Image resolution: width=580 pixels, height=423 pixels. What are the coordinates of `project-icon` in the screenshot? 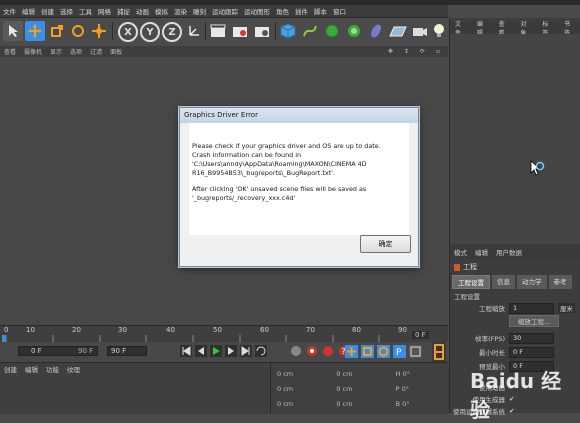 It's located at (457, 267).